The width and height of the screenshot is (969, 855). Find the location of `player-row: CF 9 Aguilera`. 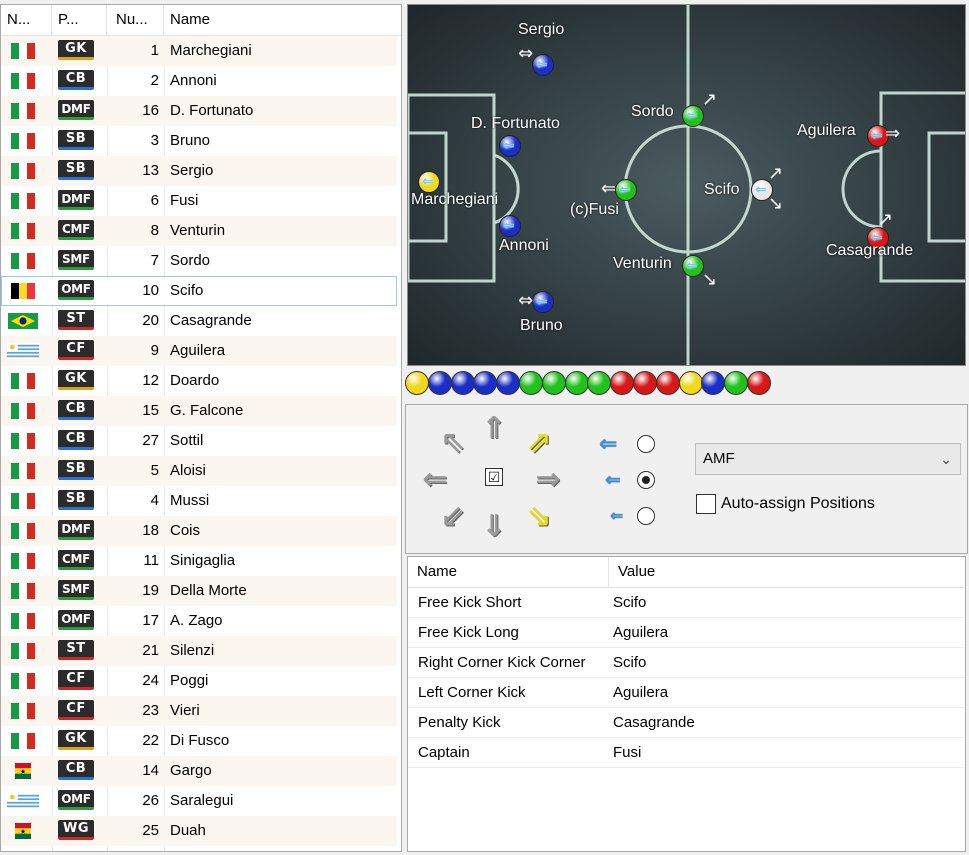

player-row: CF 9 Aguilera is located at coordinates (199, 351).